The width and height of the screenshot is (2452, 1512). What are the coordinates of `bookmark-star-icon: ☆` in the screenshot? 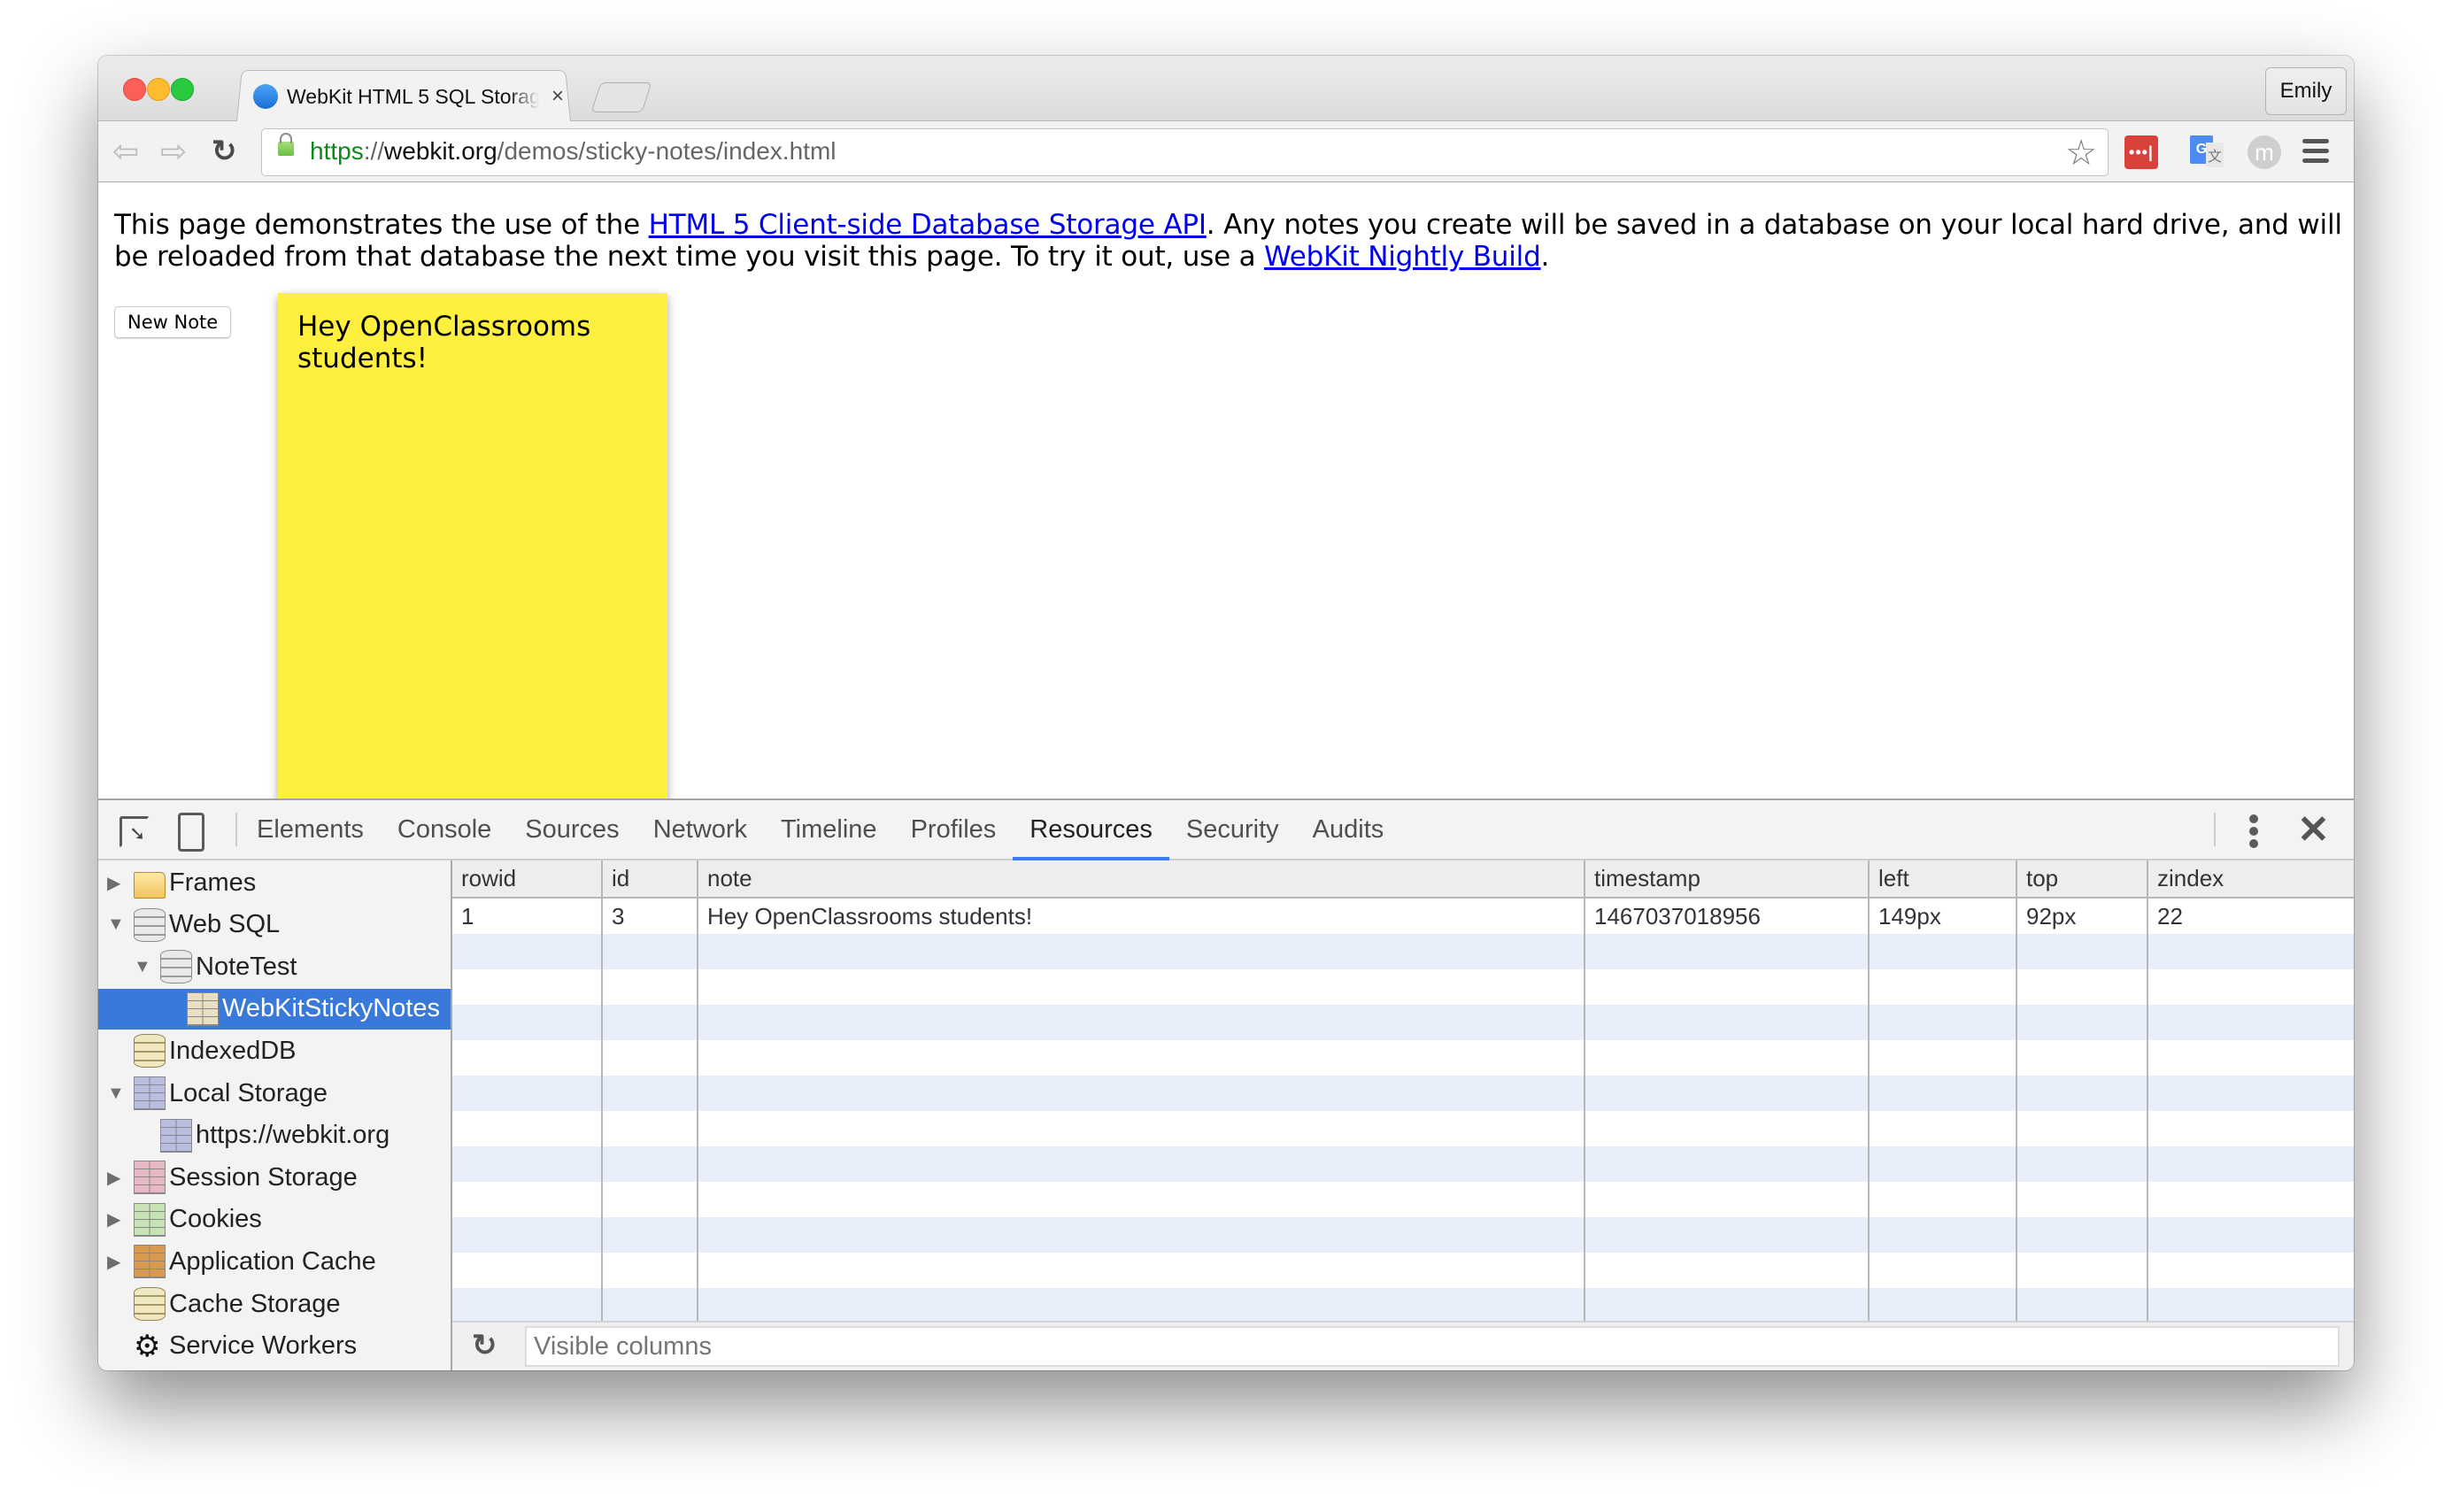 It's located at (2081, 153).